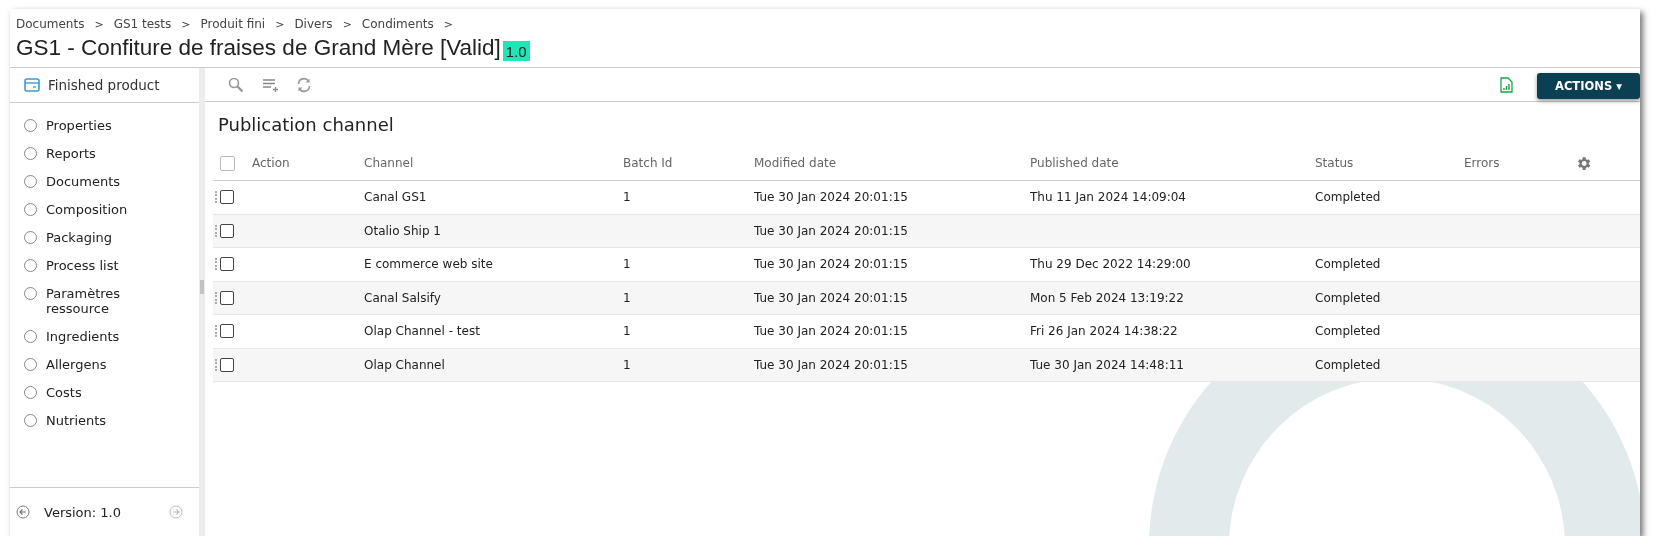 Image resolution: width=1663 pixels, height=550 pixels. Describe the element at coordinates (50, 24) in the screenshot. I see `breadcrumb-link: Documents` at that location.